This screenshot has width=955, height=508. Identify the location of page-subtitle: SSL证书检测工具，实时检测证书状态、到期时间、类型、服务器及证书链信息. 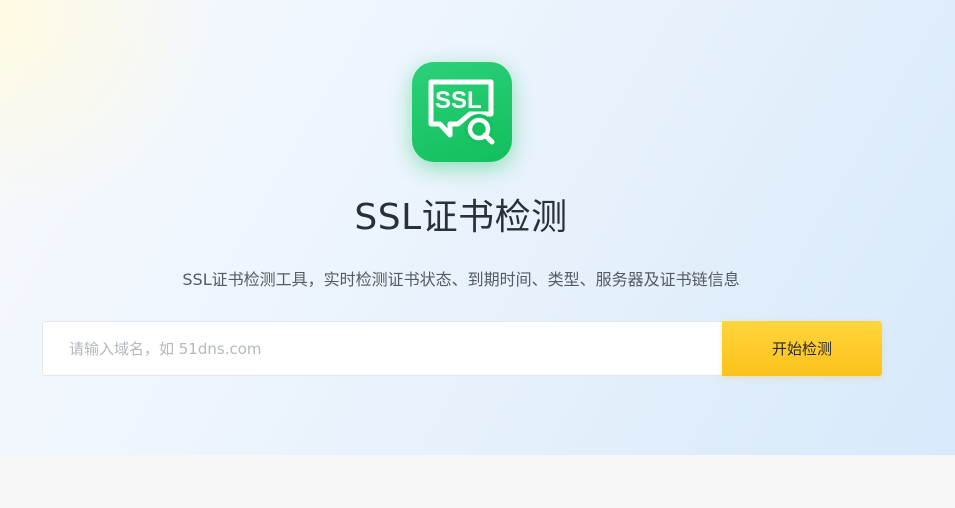
(461, 279).